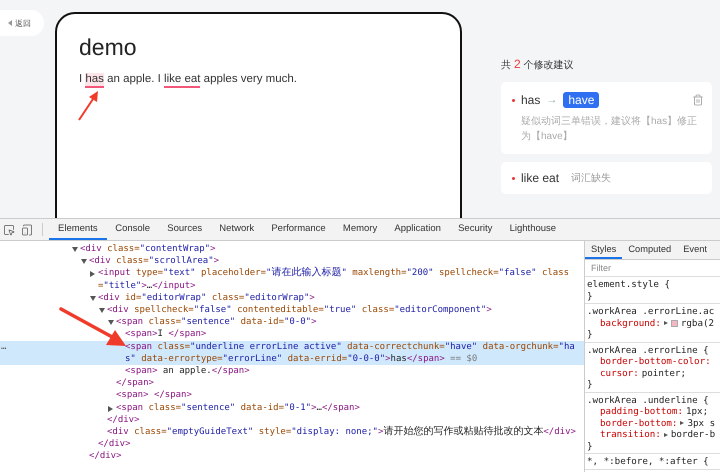  What do you see at coordinates (292, 395) in the screenshot?
I see `code-line: <span> </span>` at bounding box center [292, 395].